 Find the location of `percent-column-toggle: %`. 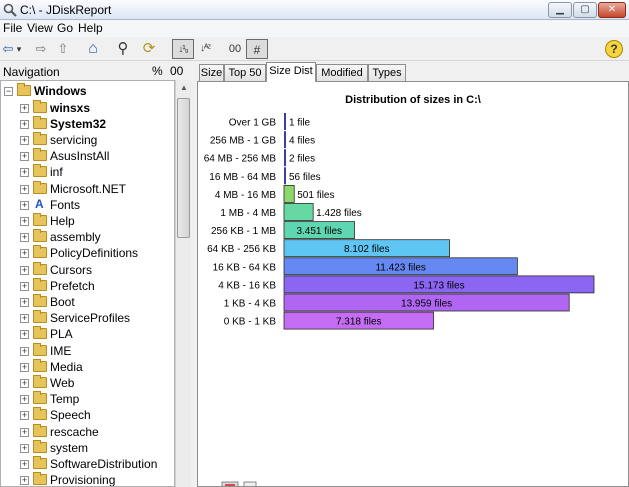

percent-column-toggle: % is located at coordinates (157, 71).